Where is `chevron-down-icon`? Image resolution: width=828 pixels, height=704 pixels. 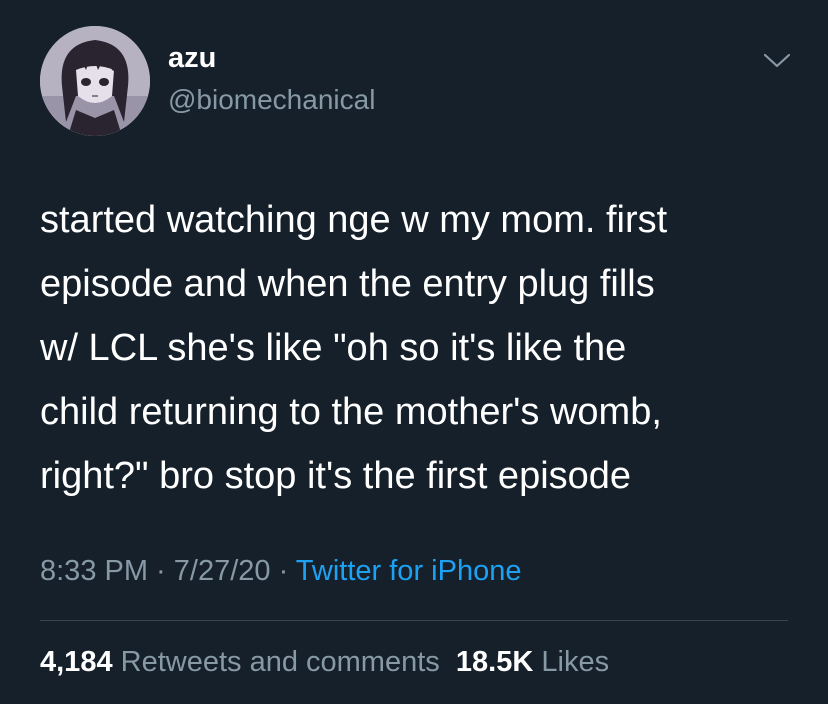
chevron-down-icon is located at coordinates (777, 60).